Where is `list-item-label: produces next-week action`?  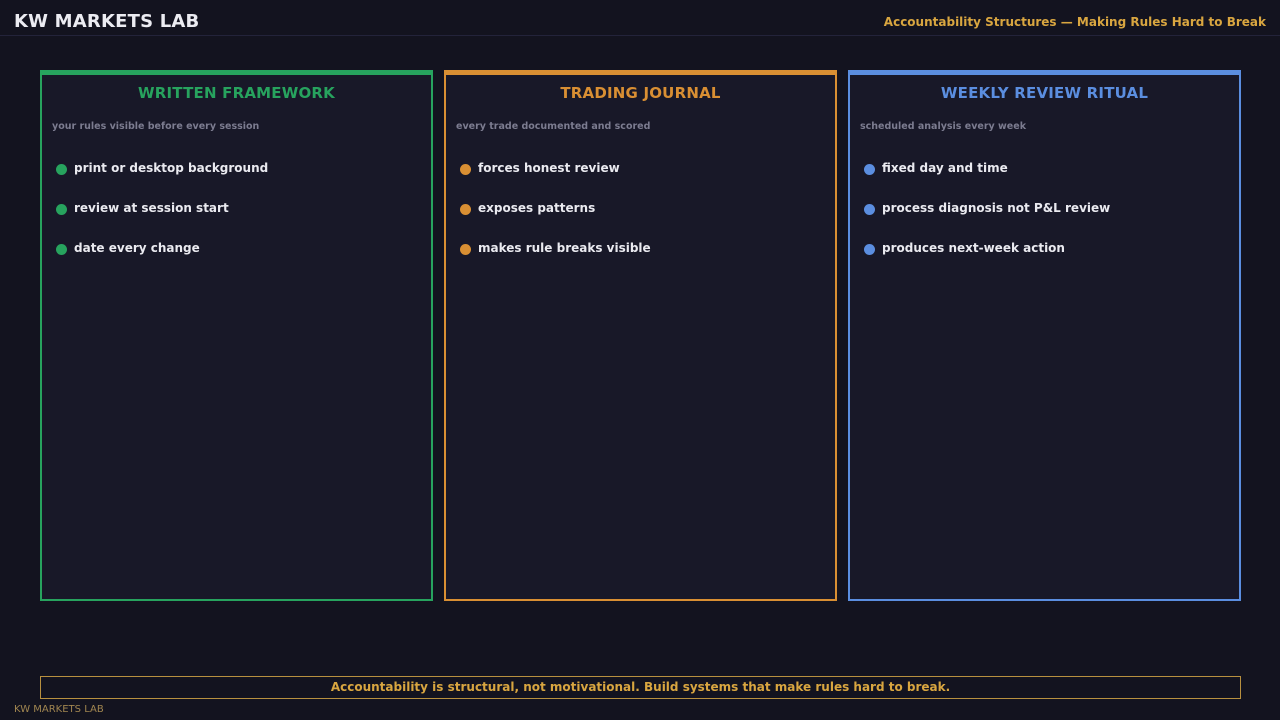 list-item-label: produces next-week action is located at coordinates (973, 248).